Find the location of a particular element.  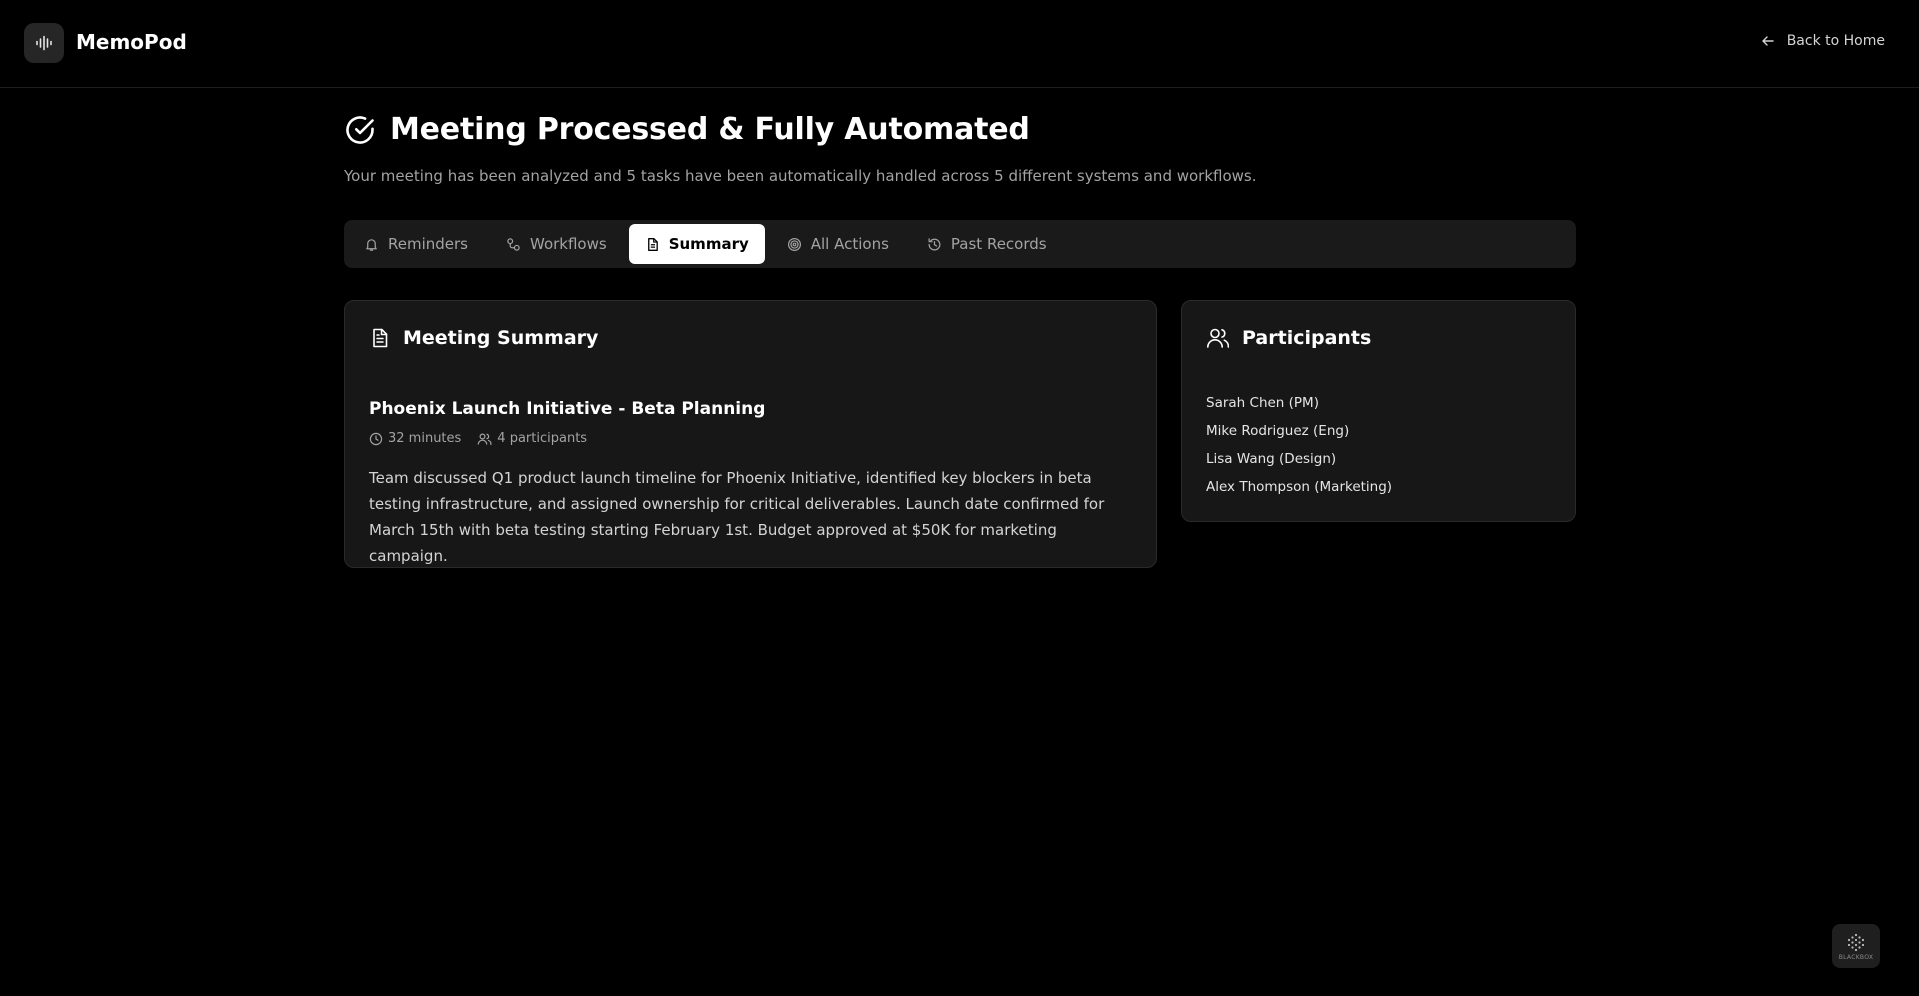

tab-summary: Summary is located at coordinates (696, 244).